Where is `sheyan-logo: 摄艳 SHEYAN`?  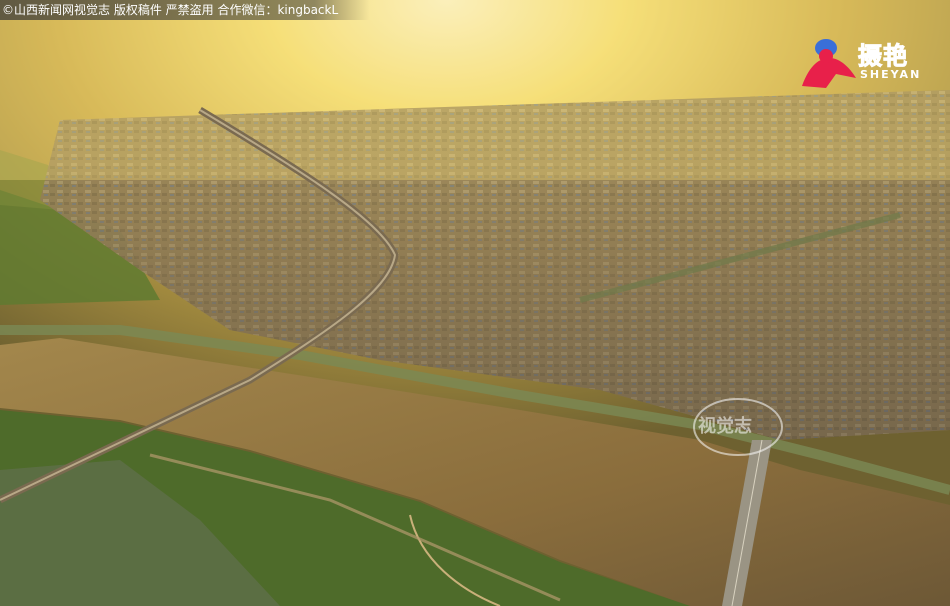
sheyan-logo: 摄艳 SHEYAN is located at coordinates (861, 62).